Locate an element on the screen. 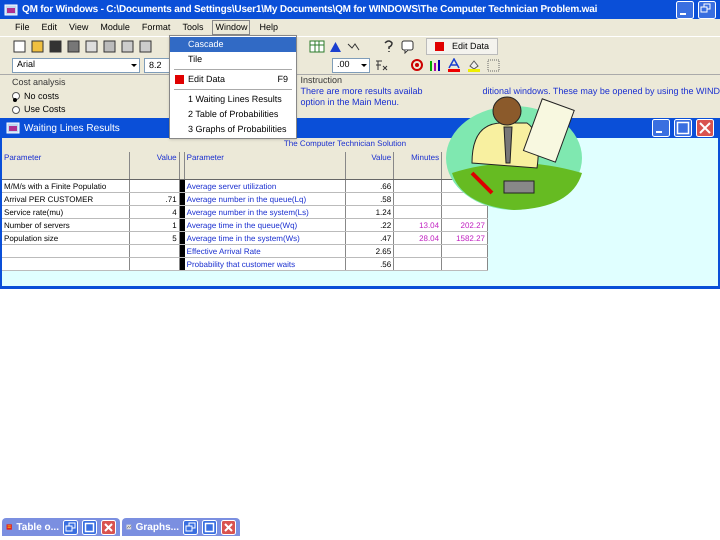 The image size is (720, 540). table-cell: .56 is located at coordinates (370, 264).